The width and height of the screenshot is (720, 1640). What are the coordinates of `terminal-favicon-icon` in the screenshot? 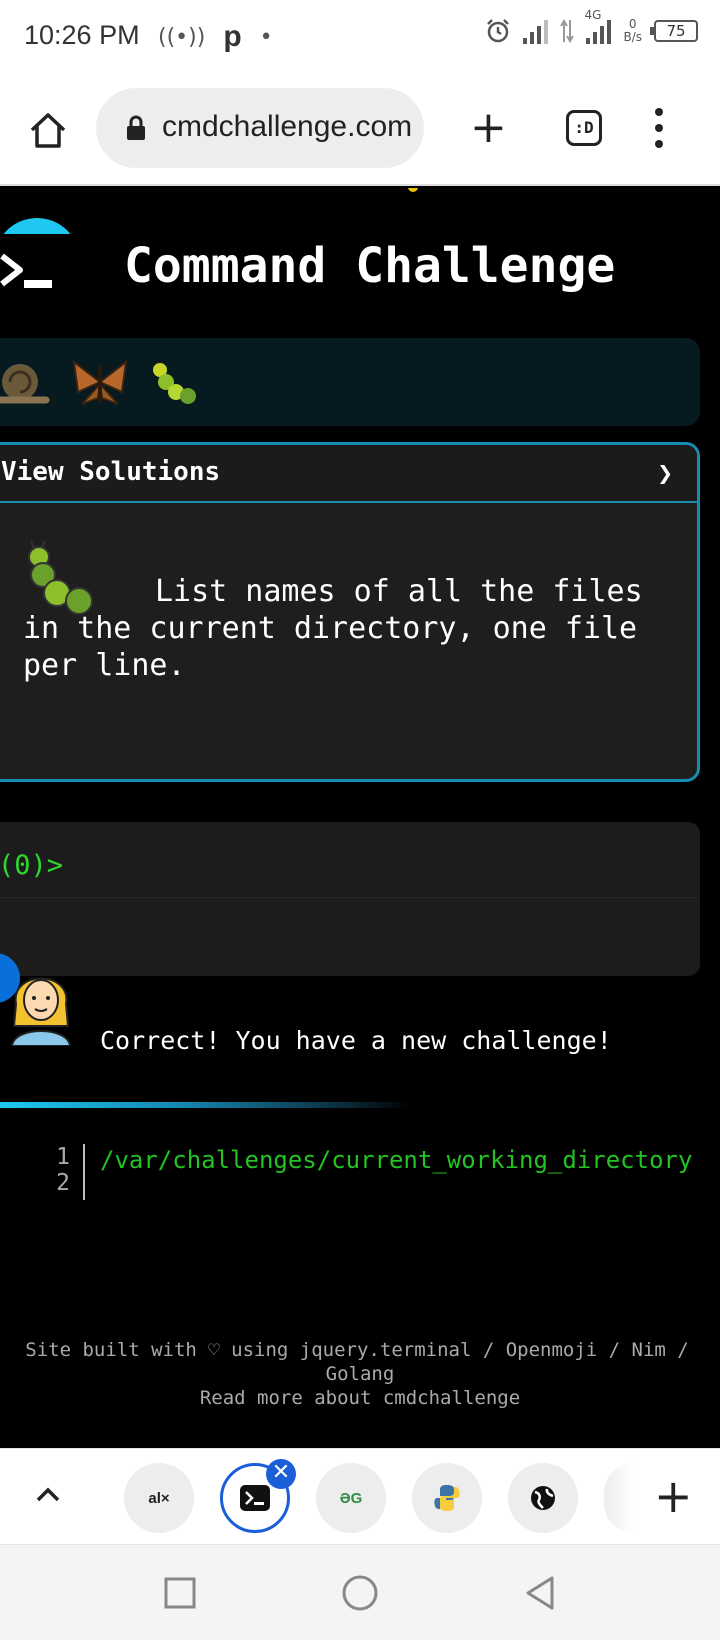 It's located at (255, 1498).